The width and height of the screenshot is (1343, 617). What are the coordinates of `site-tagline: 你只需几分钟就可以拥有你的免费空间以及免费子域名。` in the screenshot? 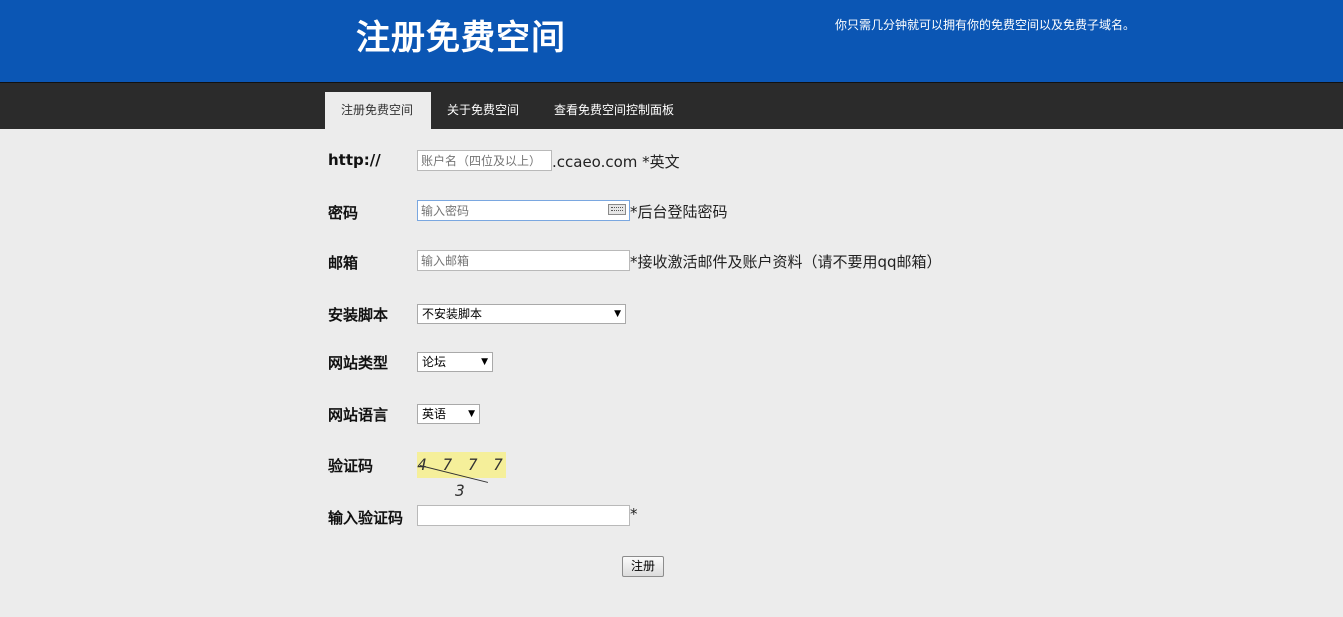 It's located at (985, 25).